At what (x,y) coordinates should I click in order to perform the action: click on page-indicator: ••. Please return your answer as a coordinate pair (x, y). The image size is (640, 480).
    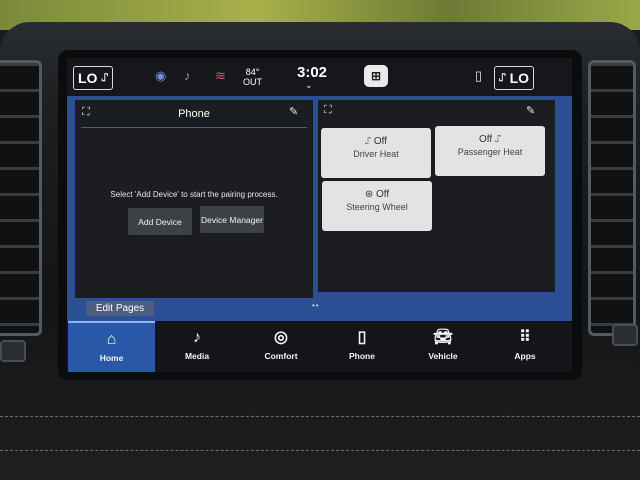
    Looking at the image, I should click on (316, 305).